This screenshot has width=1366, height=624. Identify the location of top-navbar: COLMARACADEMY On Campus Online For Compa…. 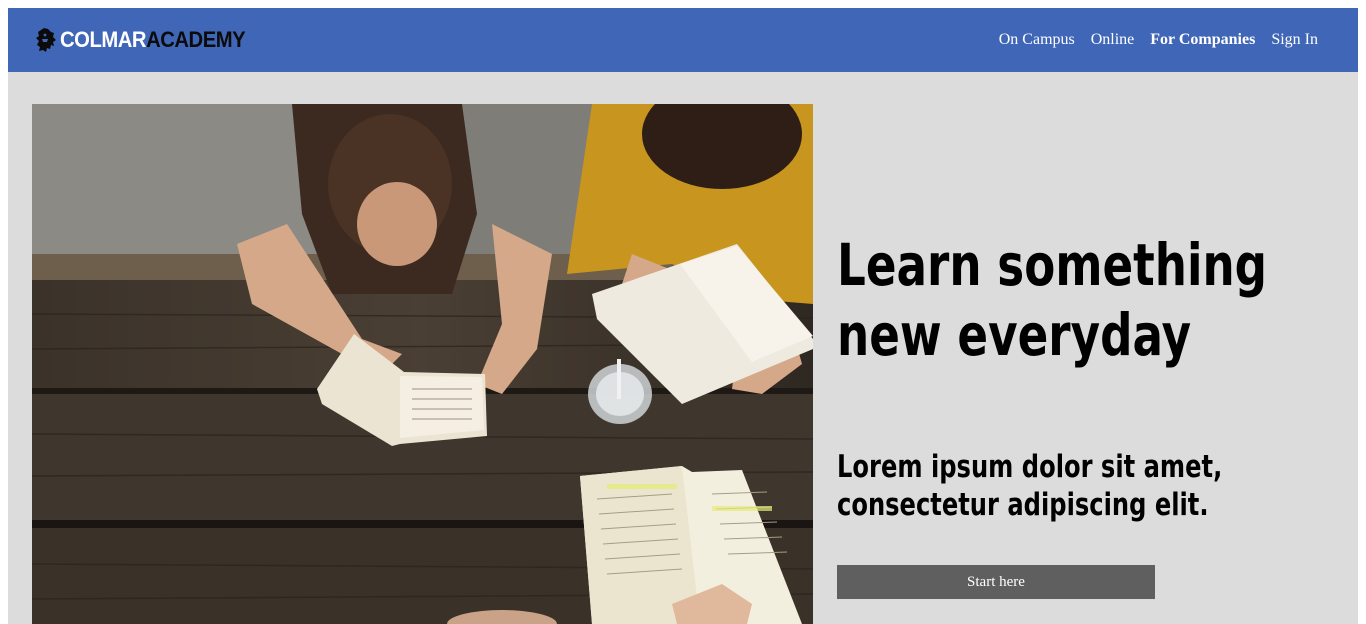
(683, 40).